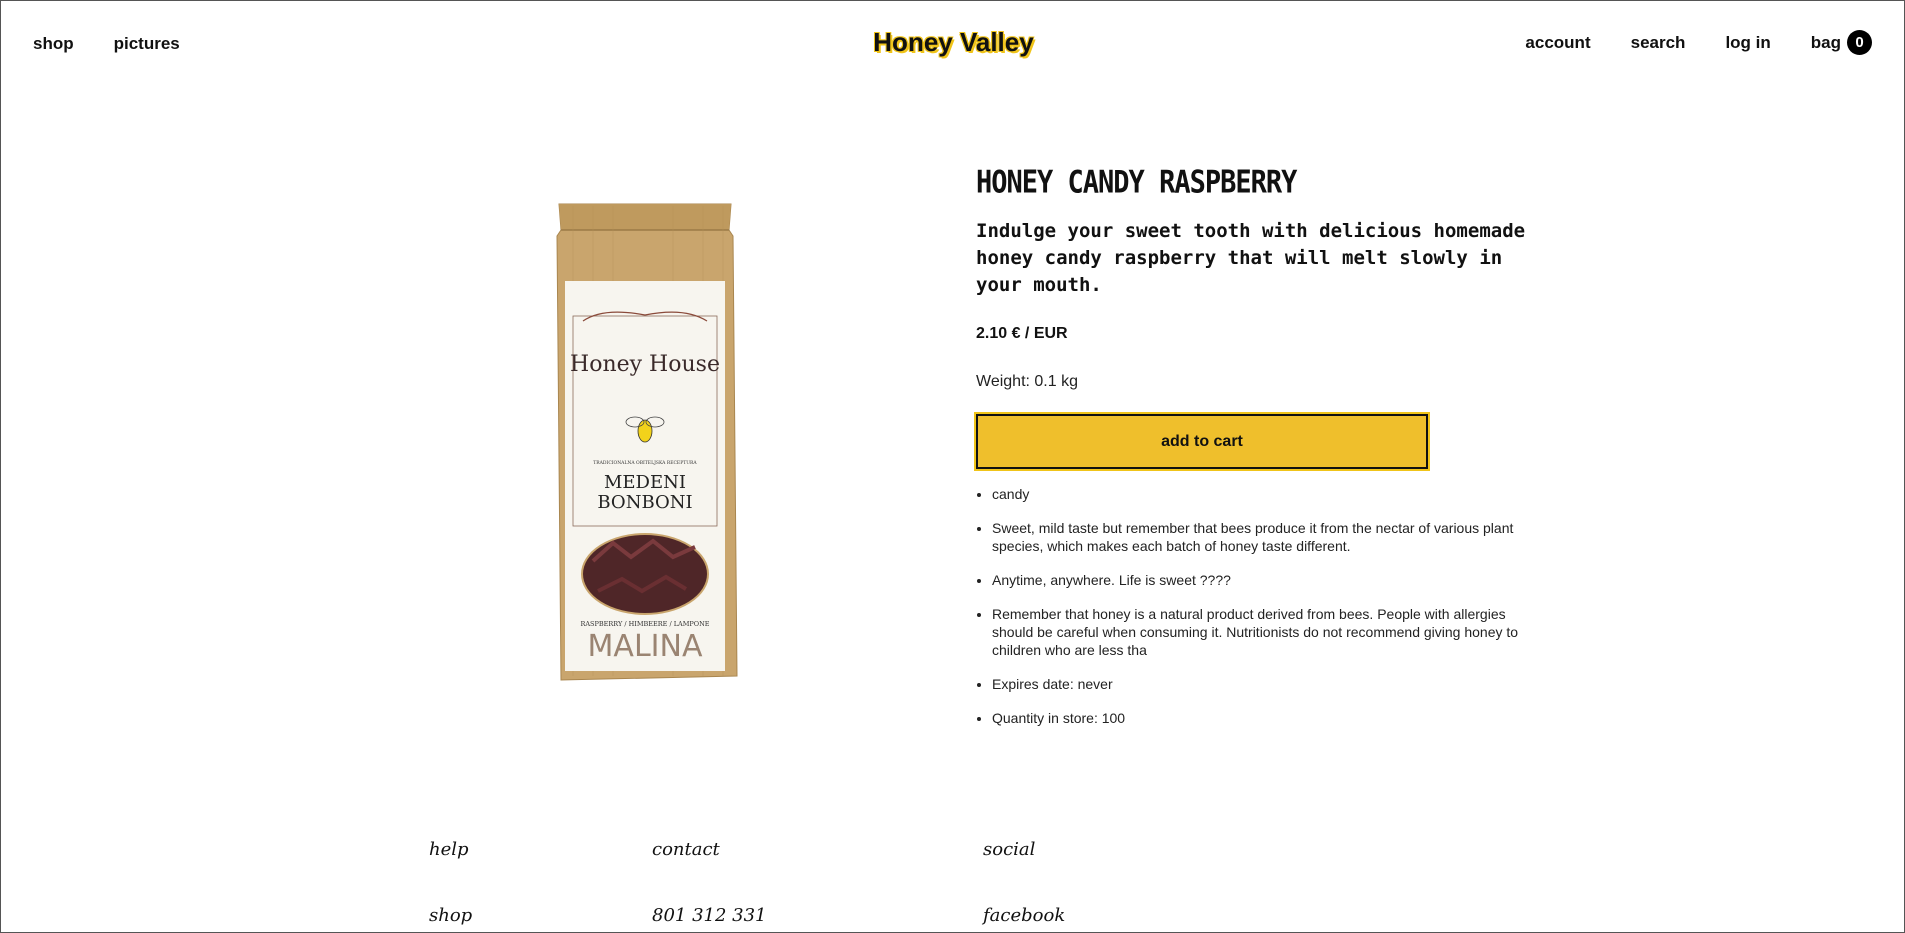 The width and height of the screenshot is (1905, 933). Describe the element at coordinates (1024, 882) in the screenshot. I see `footer-column-social: social facebook` at that location.